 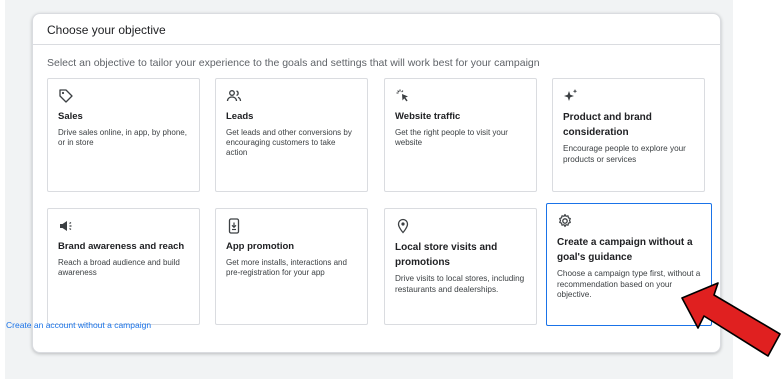 I want to click on tag-icon, so click(x=66, y=96).